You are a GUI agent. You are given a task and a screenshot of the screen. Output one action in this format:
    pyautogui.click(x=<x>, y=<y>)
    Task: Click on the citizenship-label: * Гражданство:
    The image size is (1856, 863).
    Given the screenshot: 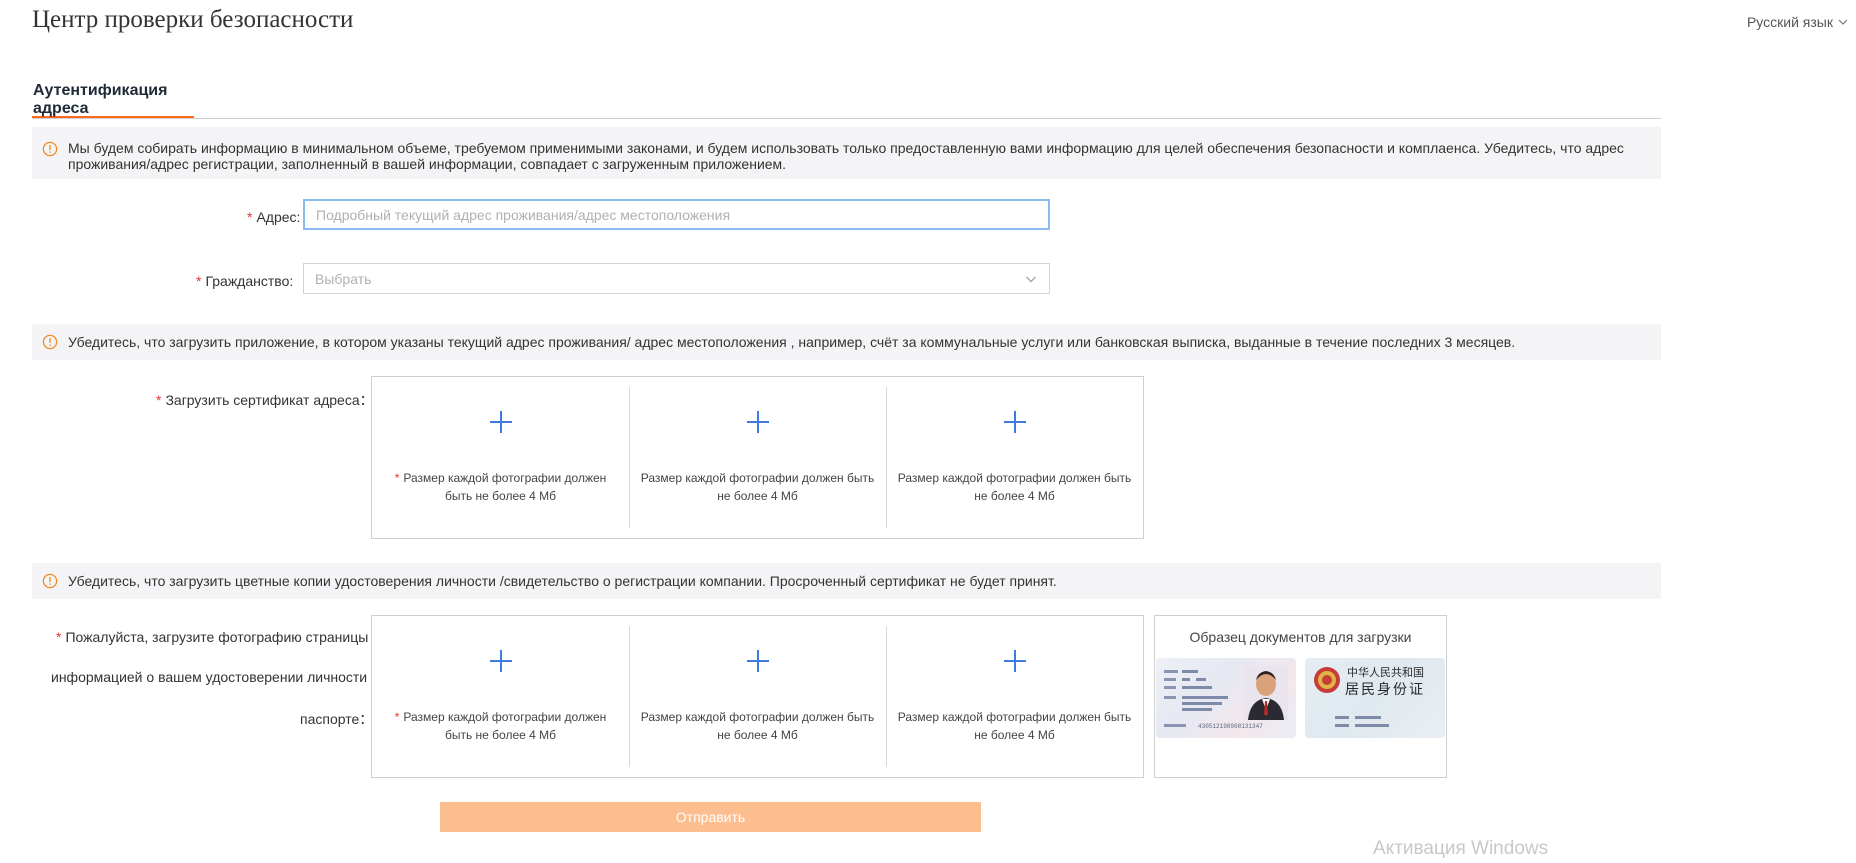 What is the action you would take?
    pyautogui.click(x=244, y=281)
    